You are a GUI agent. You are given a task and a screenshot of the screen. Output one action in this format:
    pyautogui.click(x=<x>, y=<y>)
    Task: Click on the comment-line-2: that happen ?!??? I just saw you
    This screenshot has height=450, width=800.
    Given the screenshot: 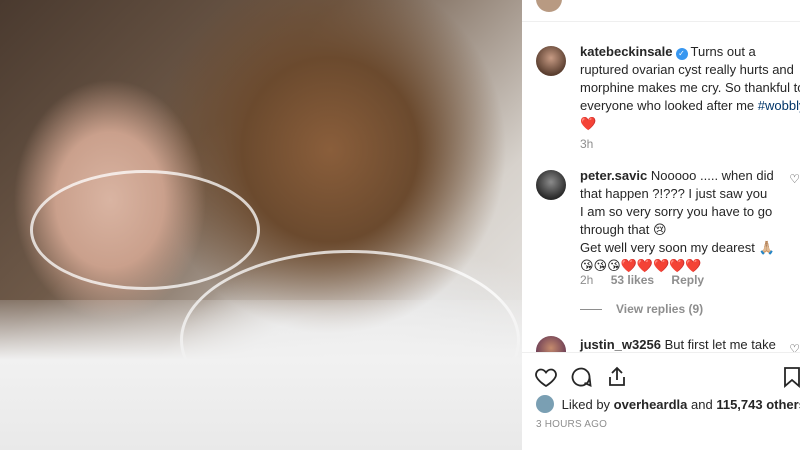 What is the action you would take?
    pyautogui.click(x=674, y=193)
    